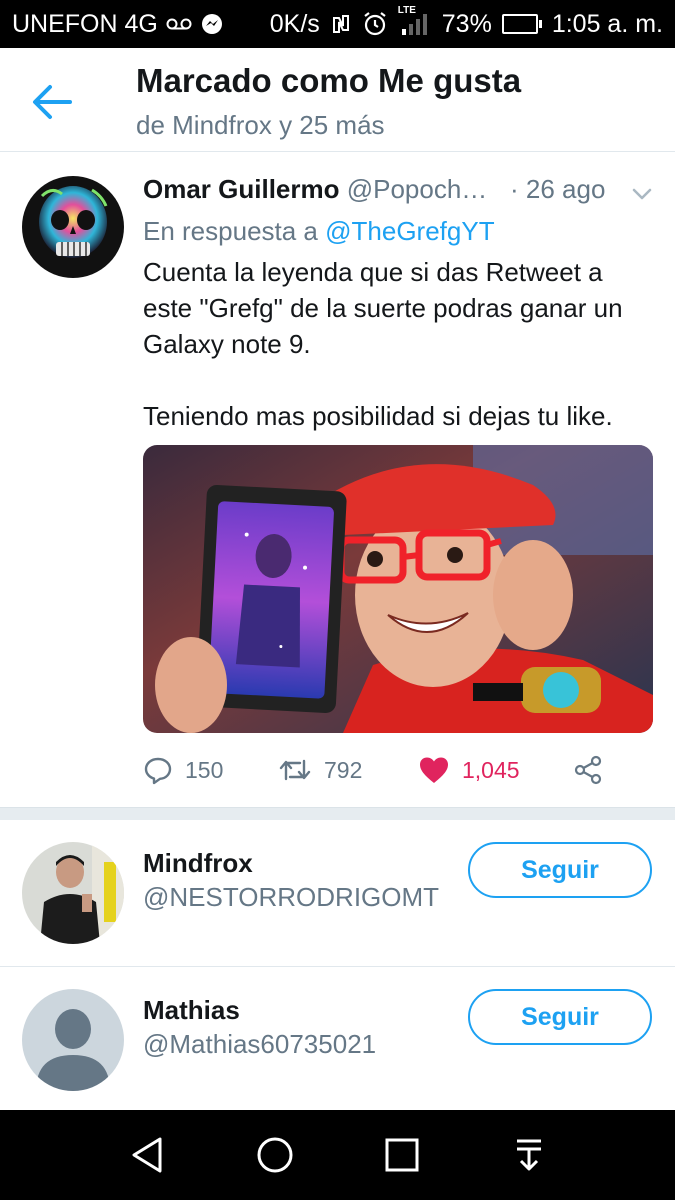  I want to click on circle-home-icon, so click(275, 1155).